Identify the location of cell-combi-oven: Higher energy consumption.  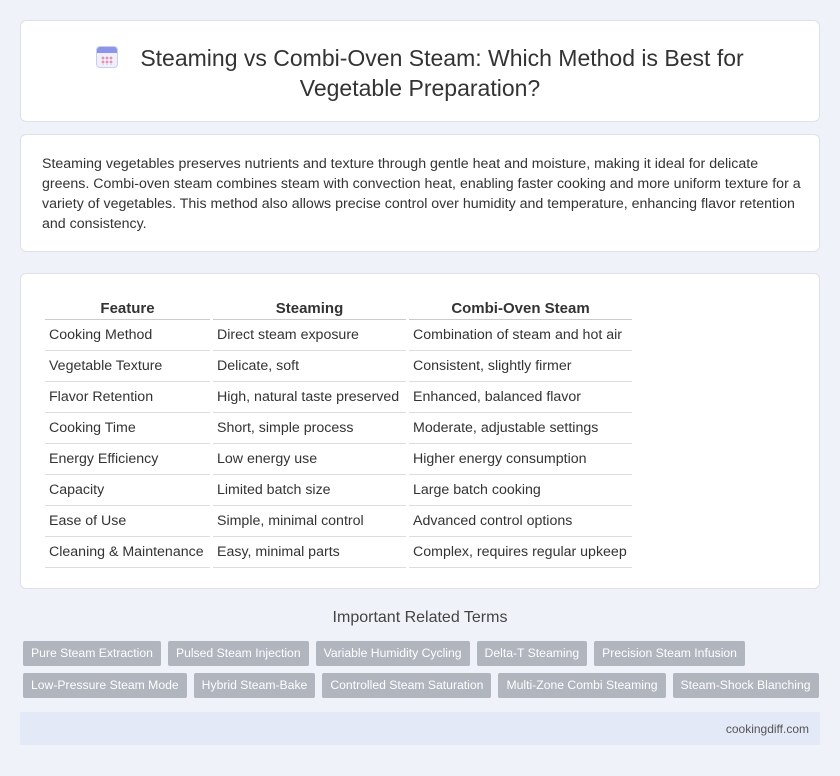
(520, 459).